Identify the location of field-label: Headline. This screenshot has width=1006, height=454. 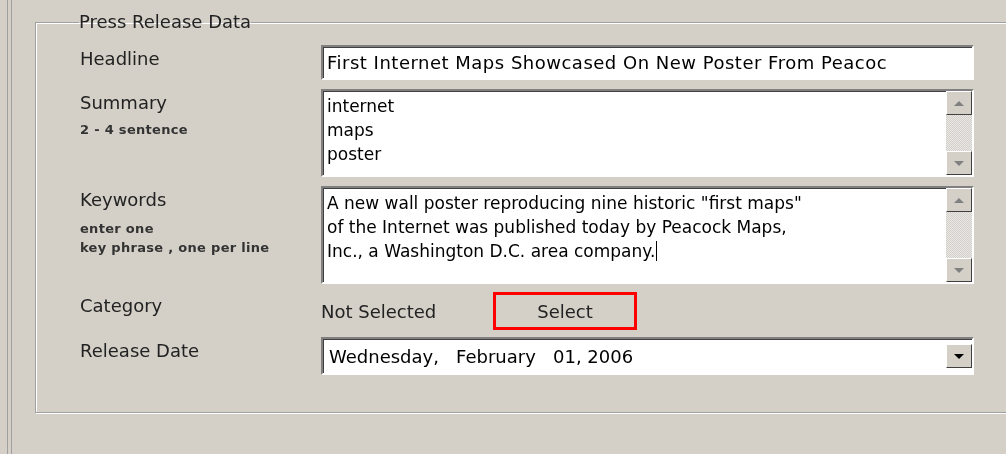
(120, 59).